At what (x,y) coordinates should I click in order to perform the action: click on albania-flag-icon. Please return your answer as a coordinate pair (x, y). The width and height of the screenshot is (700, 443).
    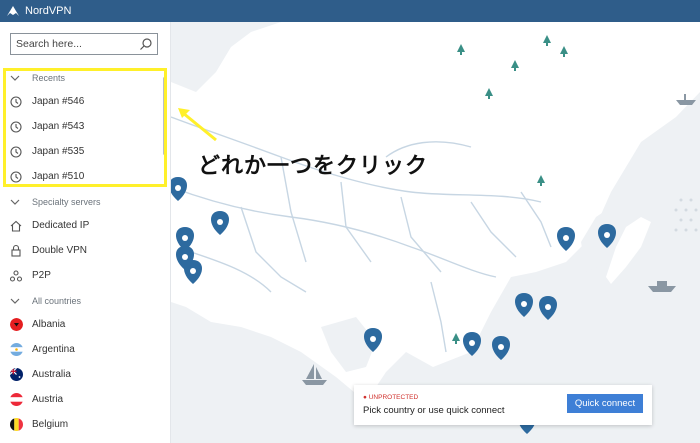
    Looking at the image, I should click on (16, 324).